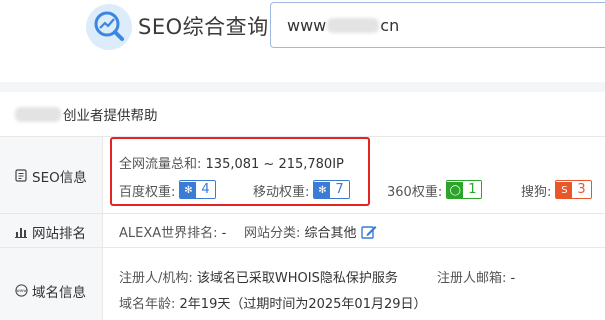 The width and height of the screenshot is (605, 320). What do you see at coordinates (21, 177) in the screenshot?
I see `document-icon` at bounding box center [21, 177].